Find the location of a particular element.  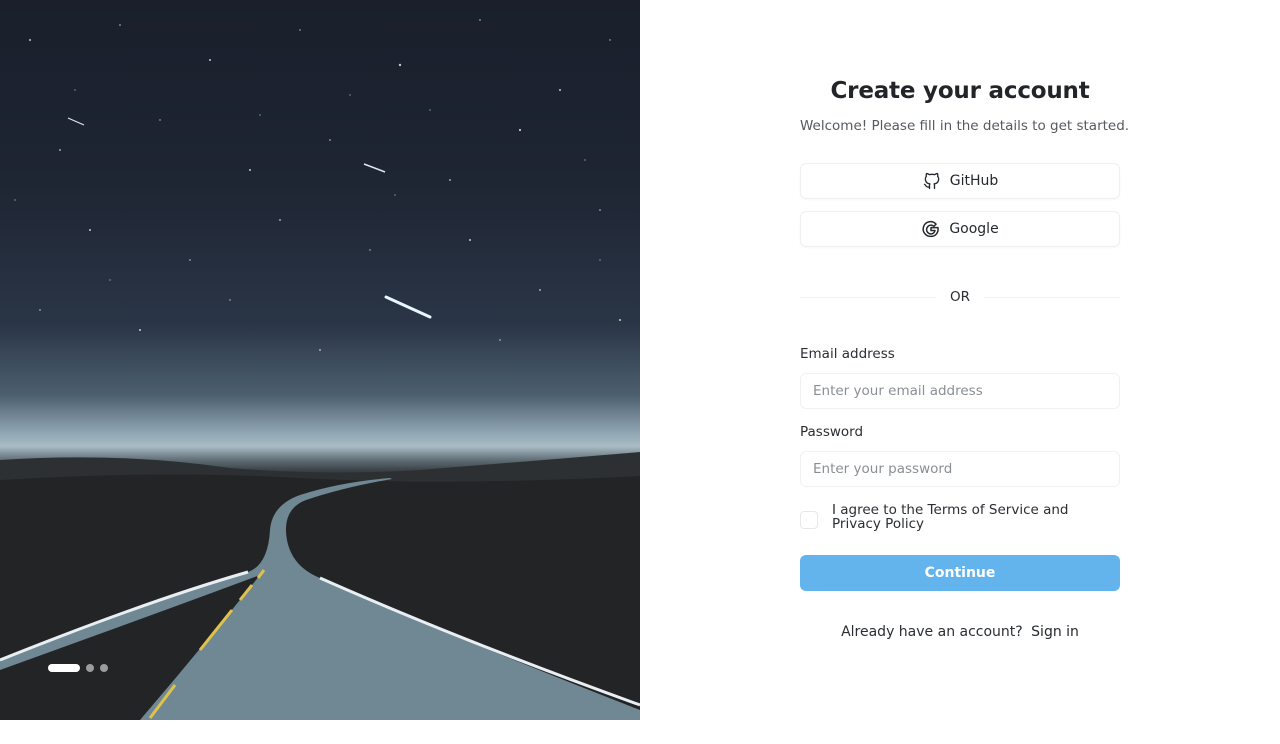

google-icon is located at coordinates (931, 229).